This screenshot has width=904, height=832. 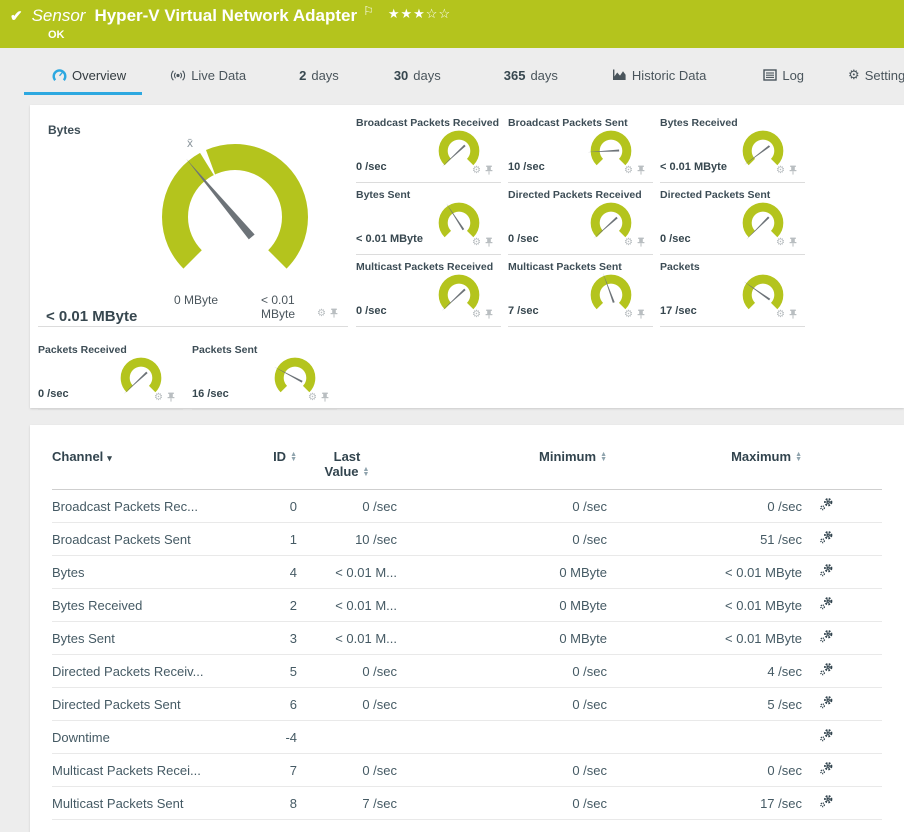 I want to click on channel-name-link: Bytes Sent, so click(x=83, y=638).